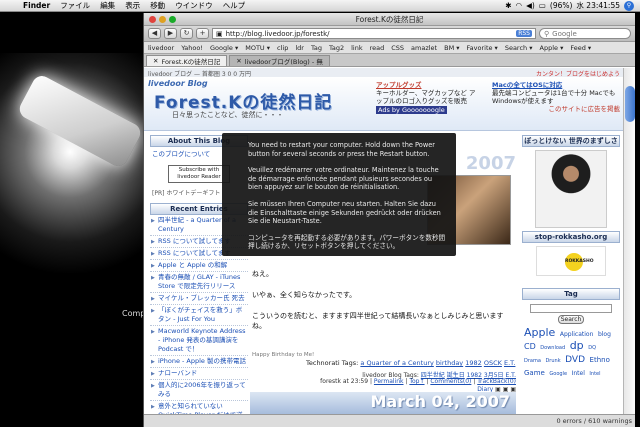 The width and height of the screenshot is (640, 427). Describe the element at coordinates (534, 373) in the screenshot. I see `tag-cloud-item: Game` at that location.